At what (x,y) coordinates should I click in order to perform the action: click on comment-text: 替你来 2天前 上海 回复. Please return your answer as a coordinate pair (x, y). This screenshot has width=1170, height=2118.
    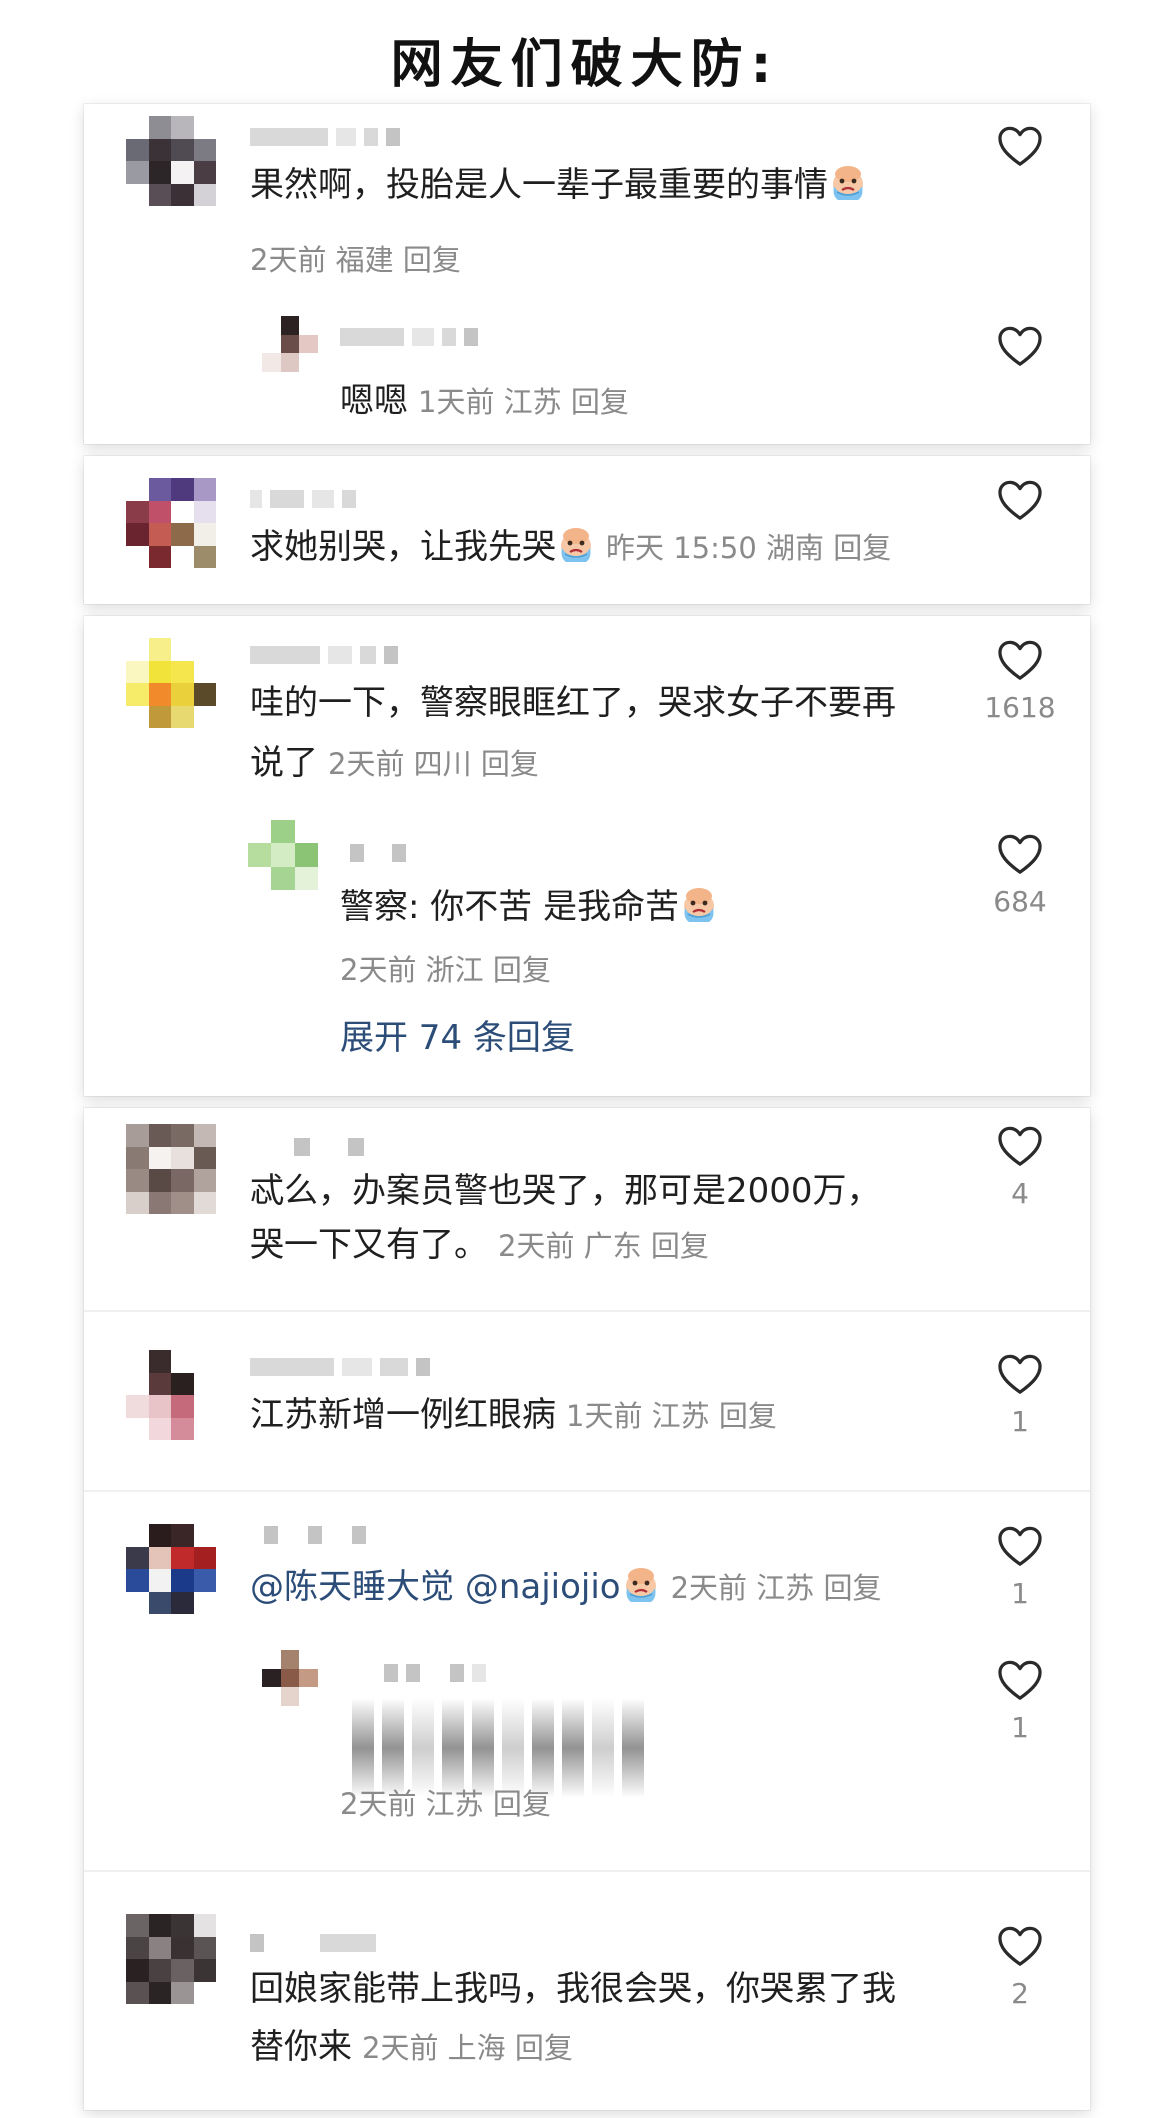
    Looking at the image, I should click on (411, 2047).